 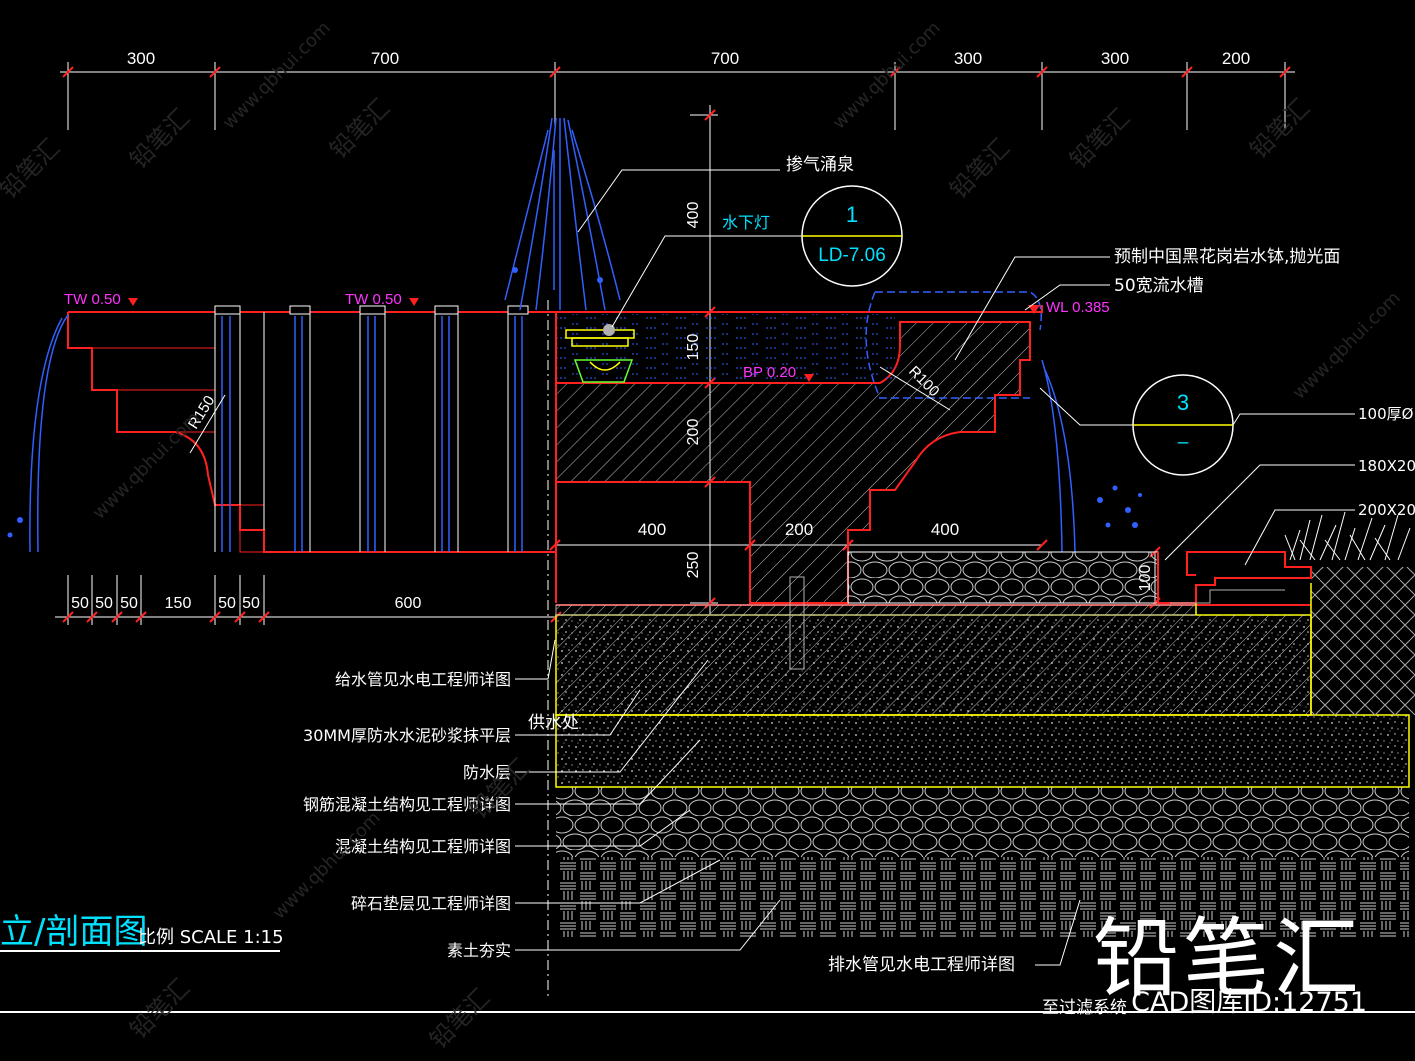 What do you see at coordinates (32, 169) in the screenshot?
I see `wm-diag-1: 铅笔汇` at bounding box center [32, 169].